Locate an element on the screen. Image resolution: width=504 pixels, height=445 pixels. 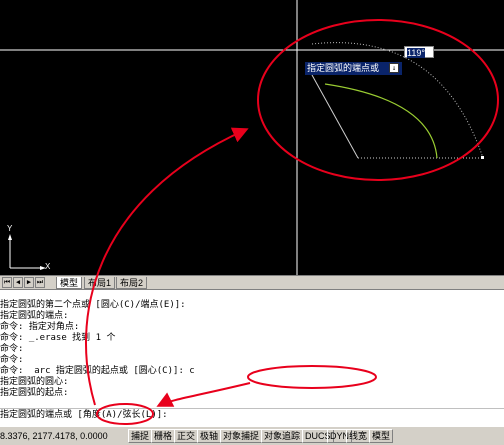
ucs-x-label: X is located at coordinates (48, 266).